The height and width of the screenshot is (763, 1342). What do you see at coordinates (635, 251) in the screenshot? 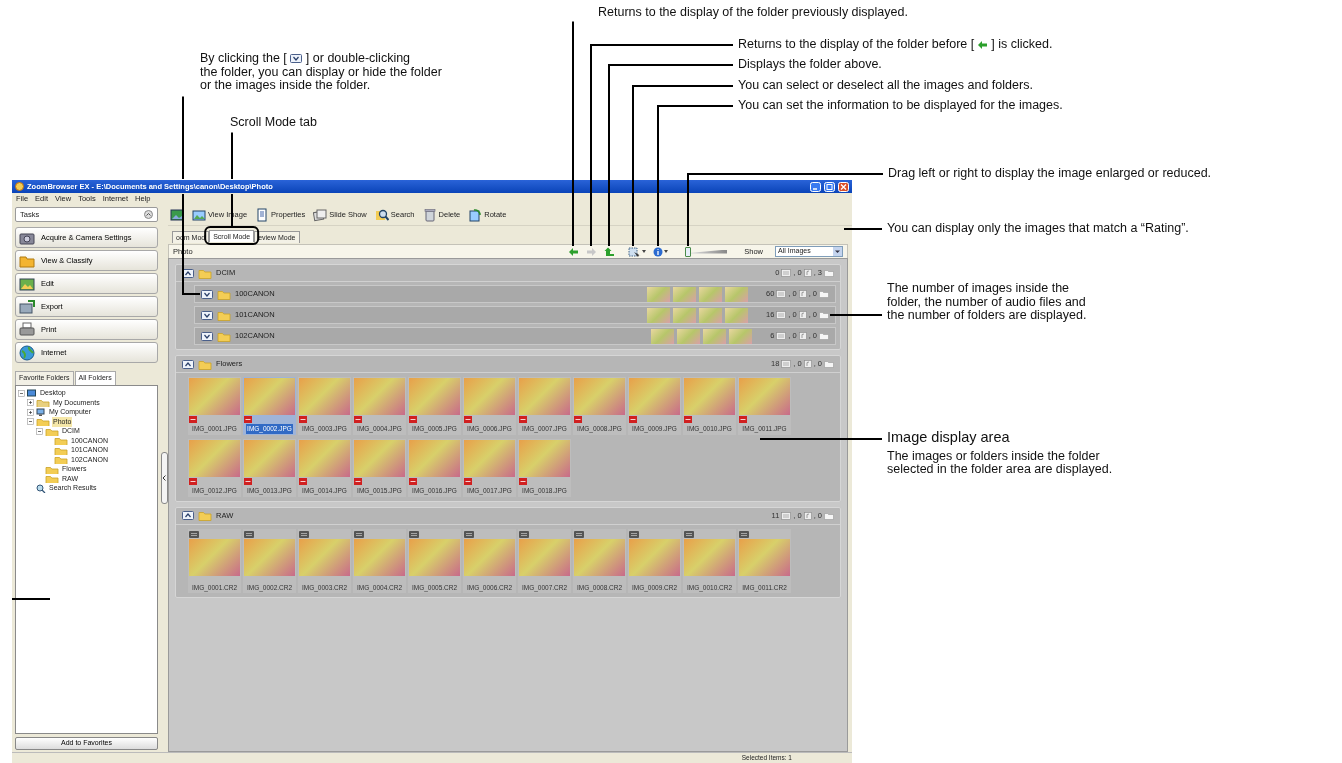
I see `select-all-icon` at bounding box center [635, 251].